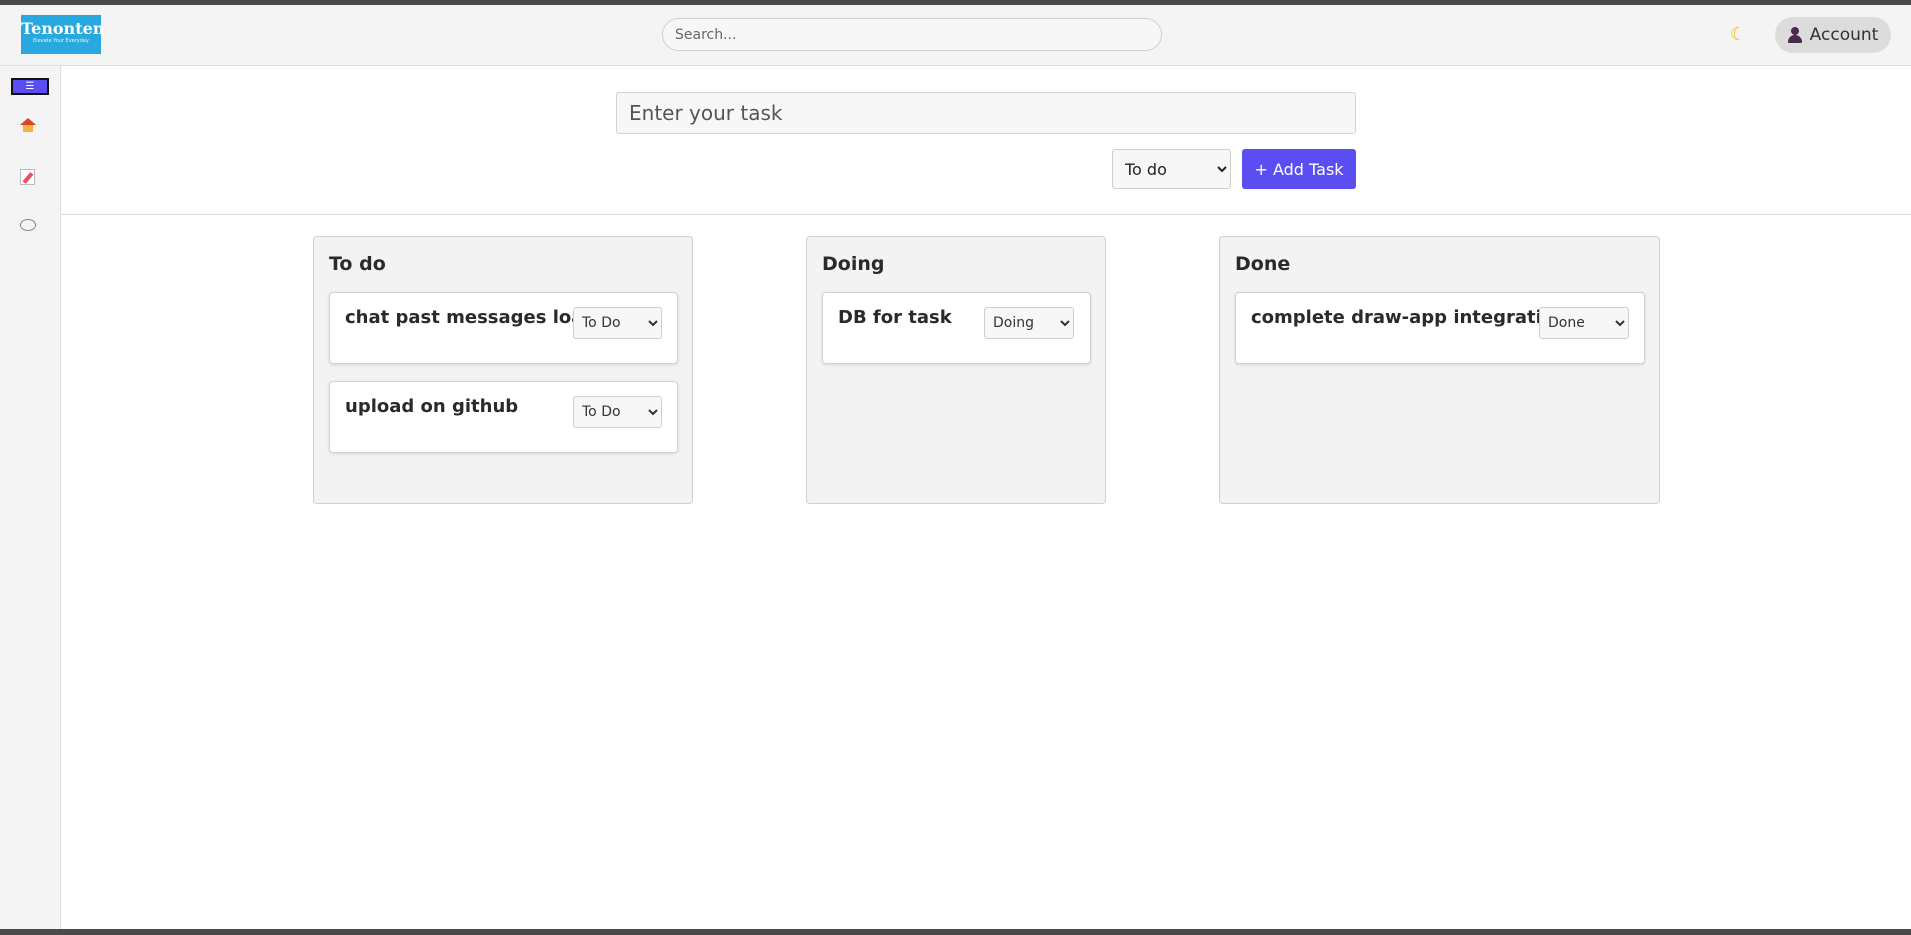  I want to click on home-icon, so click(28, 125).